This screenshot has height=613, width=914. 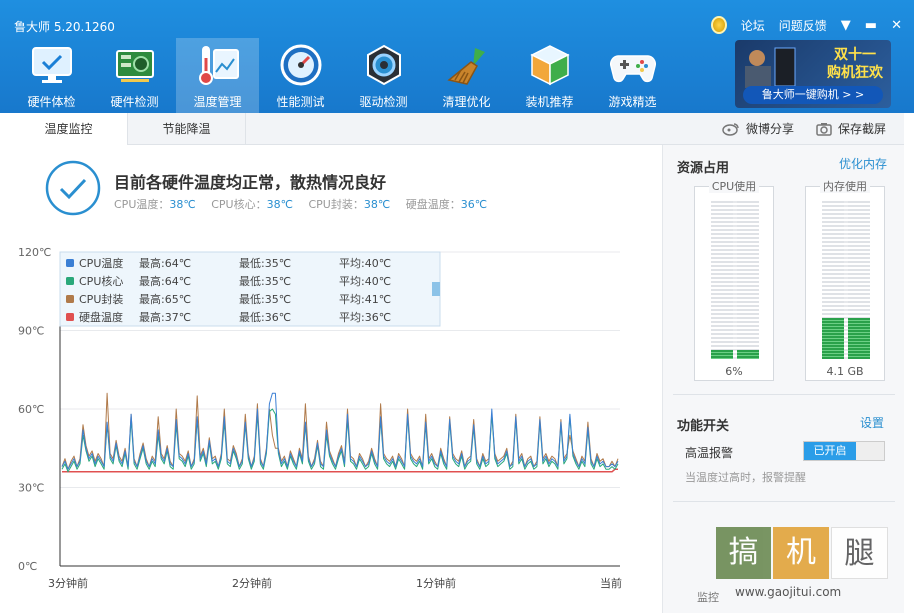 I want to click on monitor-check-icon, so click(x=52, y=65).